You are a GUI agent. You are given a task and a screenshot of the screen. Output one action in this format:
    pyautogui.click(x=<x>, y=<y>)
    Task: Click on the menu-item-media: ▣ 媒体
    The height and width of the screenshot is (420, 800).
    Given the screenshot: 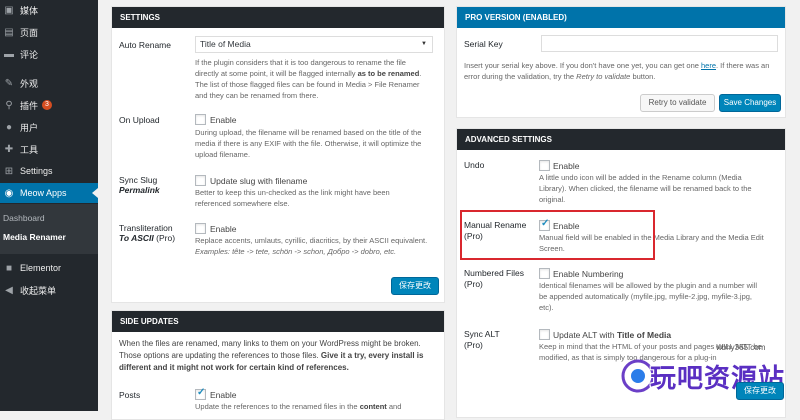 What is the action you would take?
    pyautogui.click(x=49, y=10)
    